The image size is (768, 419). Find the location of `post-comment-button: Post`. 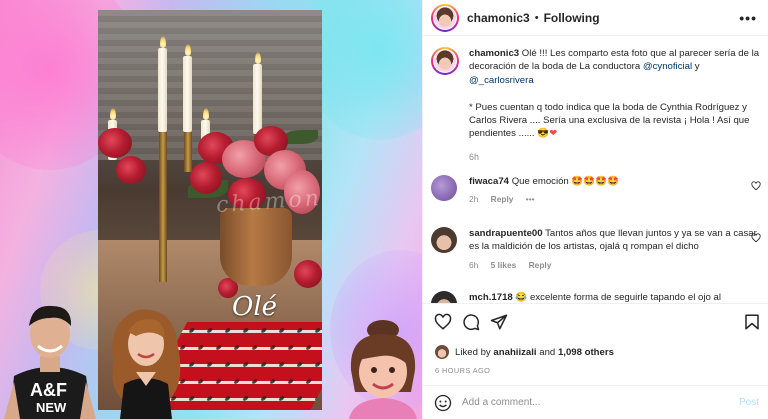

post-comment-button: Post is located at coordinates (749, 402).